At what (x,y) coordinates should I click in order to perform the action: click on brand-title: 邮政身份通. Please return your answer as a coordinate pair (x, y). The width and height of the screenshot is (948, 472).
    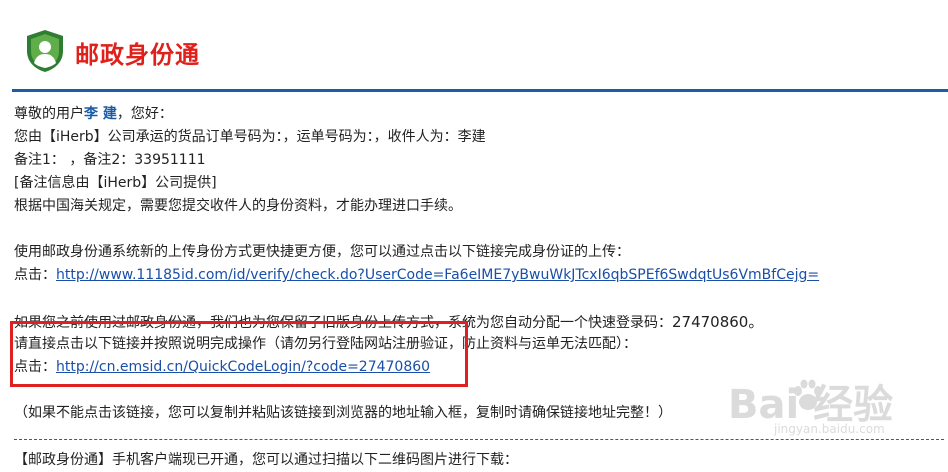
    Looking at the image, I should click on (137, 55).